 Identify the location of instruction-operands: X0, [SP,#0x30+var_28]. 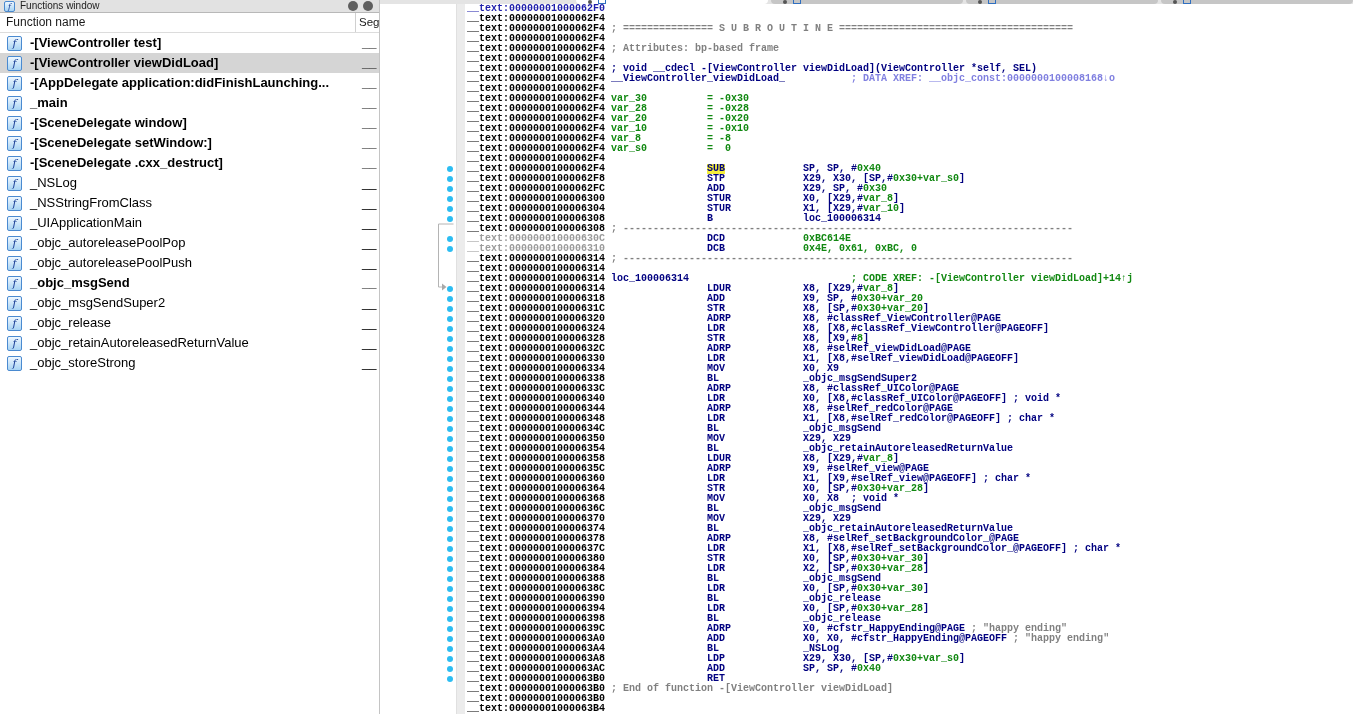
(866, 609).